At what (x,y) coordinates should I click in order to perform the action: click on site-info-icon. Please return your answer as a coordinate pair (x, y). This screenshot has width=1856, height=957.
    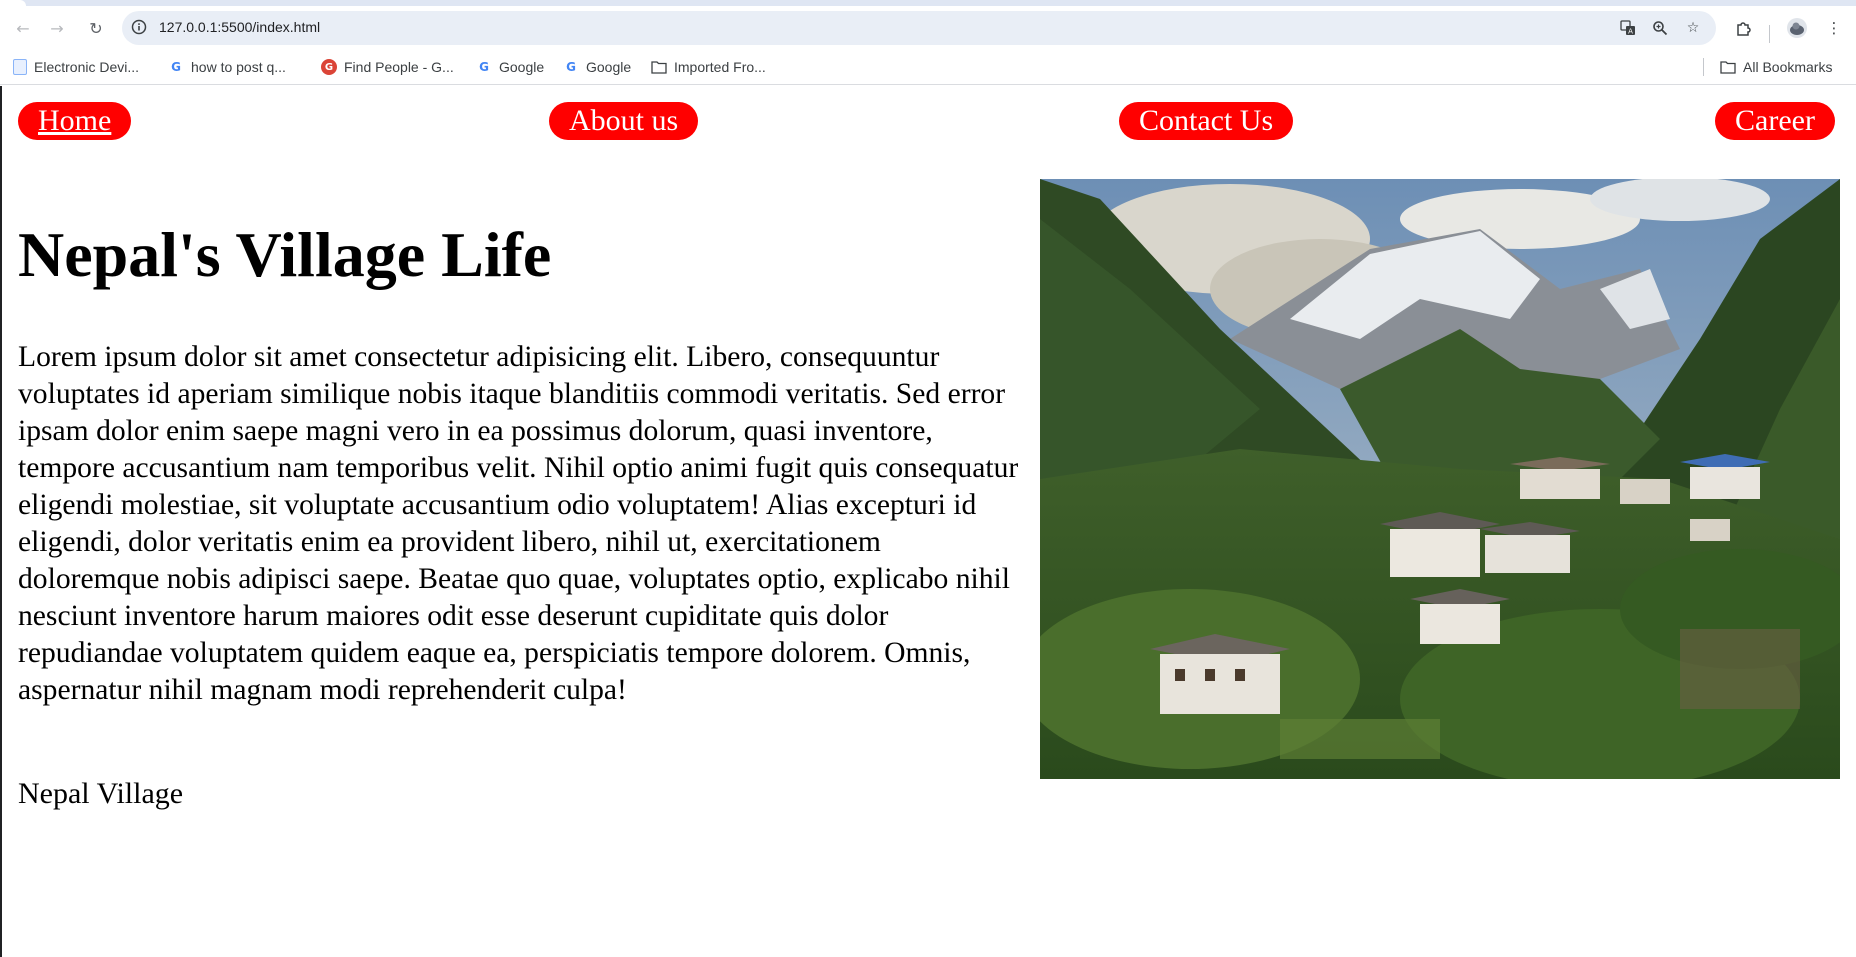
    Looking at the image, I should click on (139, 27).